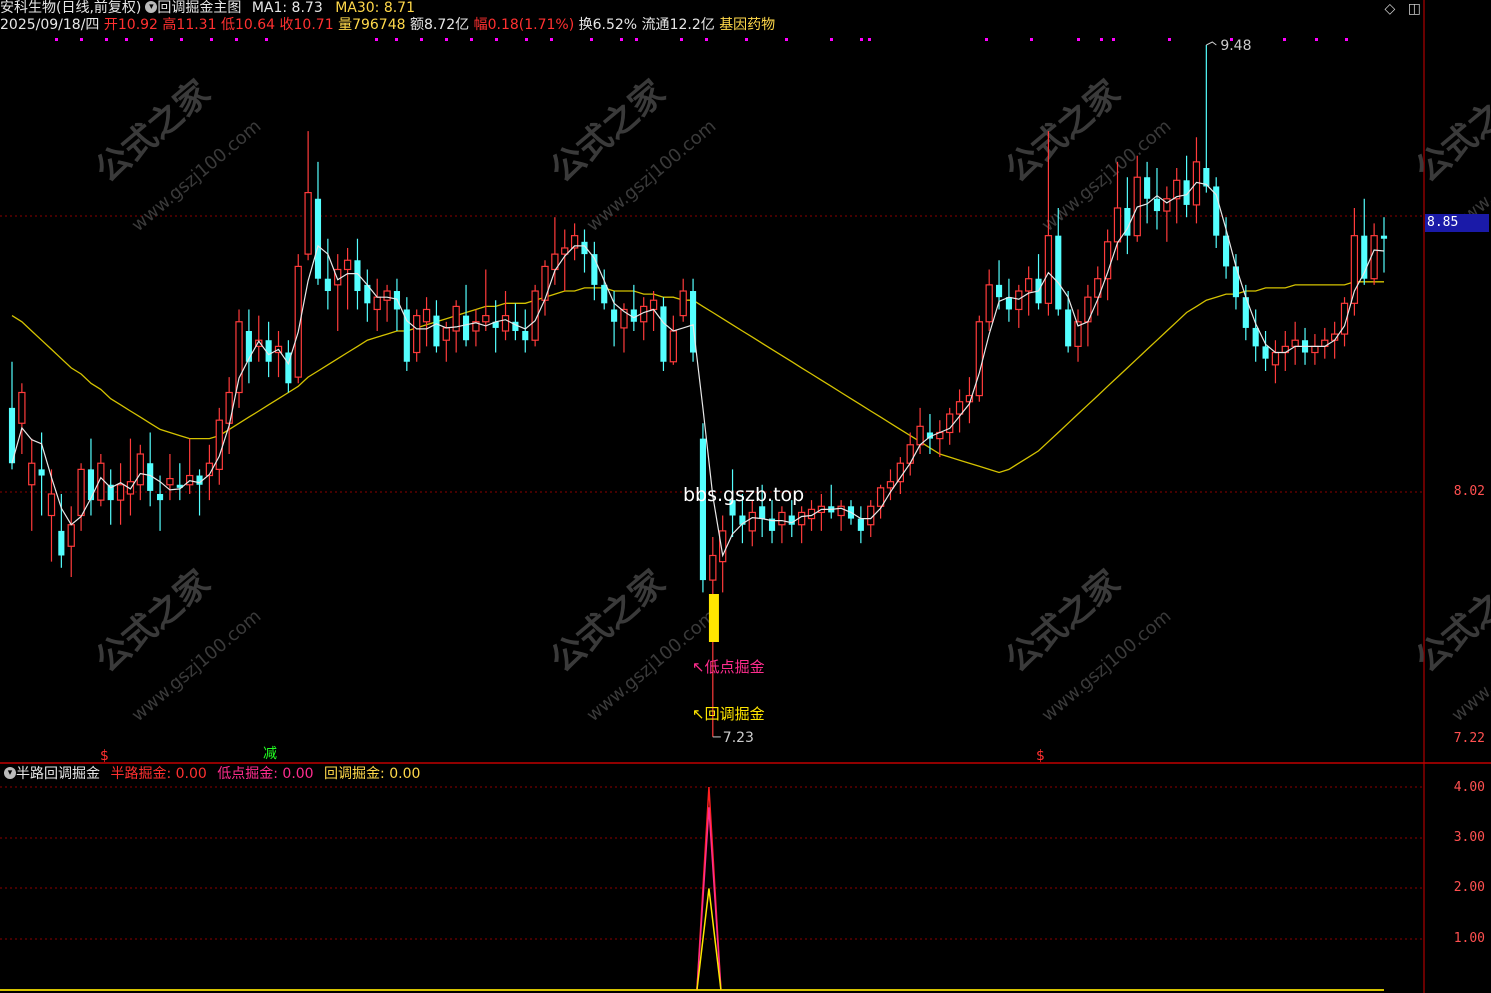 This screenshot has width=1491, height=993. Describe the element at coordinates (400, 774) in the screenshot. I see `line3-value: : 0.00` at that location.